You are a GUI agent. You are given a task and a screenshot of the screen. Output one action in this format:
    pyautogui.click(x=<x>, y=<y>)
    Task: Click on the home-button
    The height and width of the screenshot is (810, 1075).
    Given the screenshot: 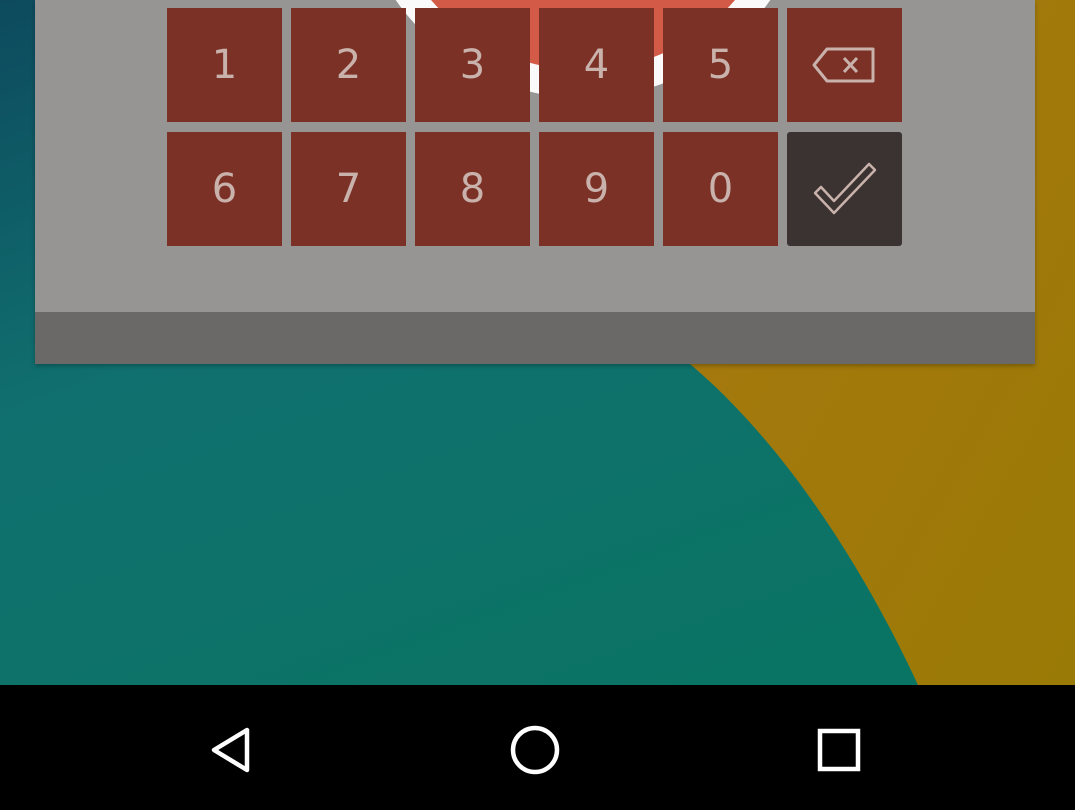 What is the action you would take?
    pyautogui.click(x=535, y=750)
    